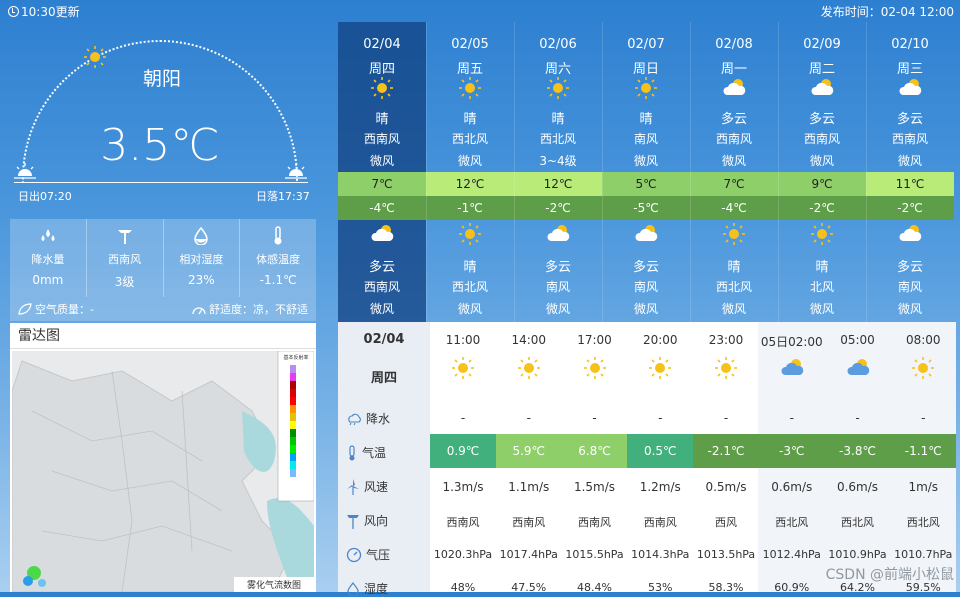 Image resolution: width=960 pixels, height=597 pixels. What do you see at coordinates (821, 287) in the screenshot?
I see `night-wind-direction: 北风` at bounding box center [821, 287].